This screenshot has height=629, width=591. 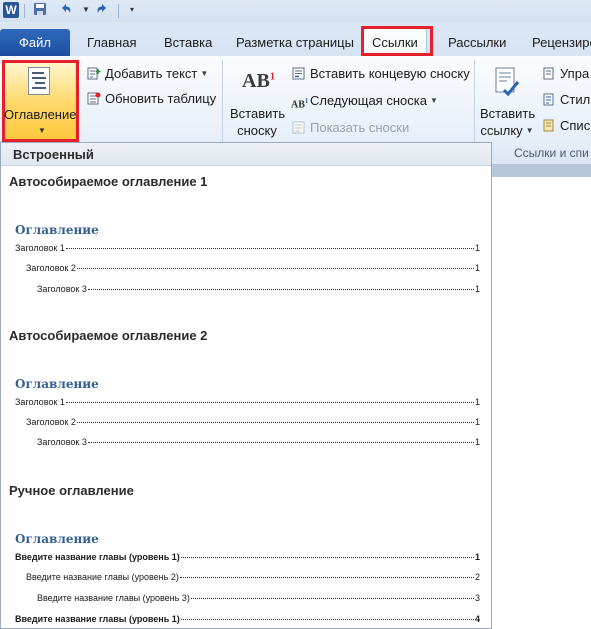 I want to click on insert-footnote-button: Вставить сноску, so click(x=258, y=122).